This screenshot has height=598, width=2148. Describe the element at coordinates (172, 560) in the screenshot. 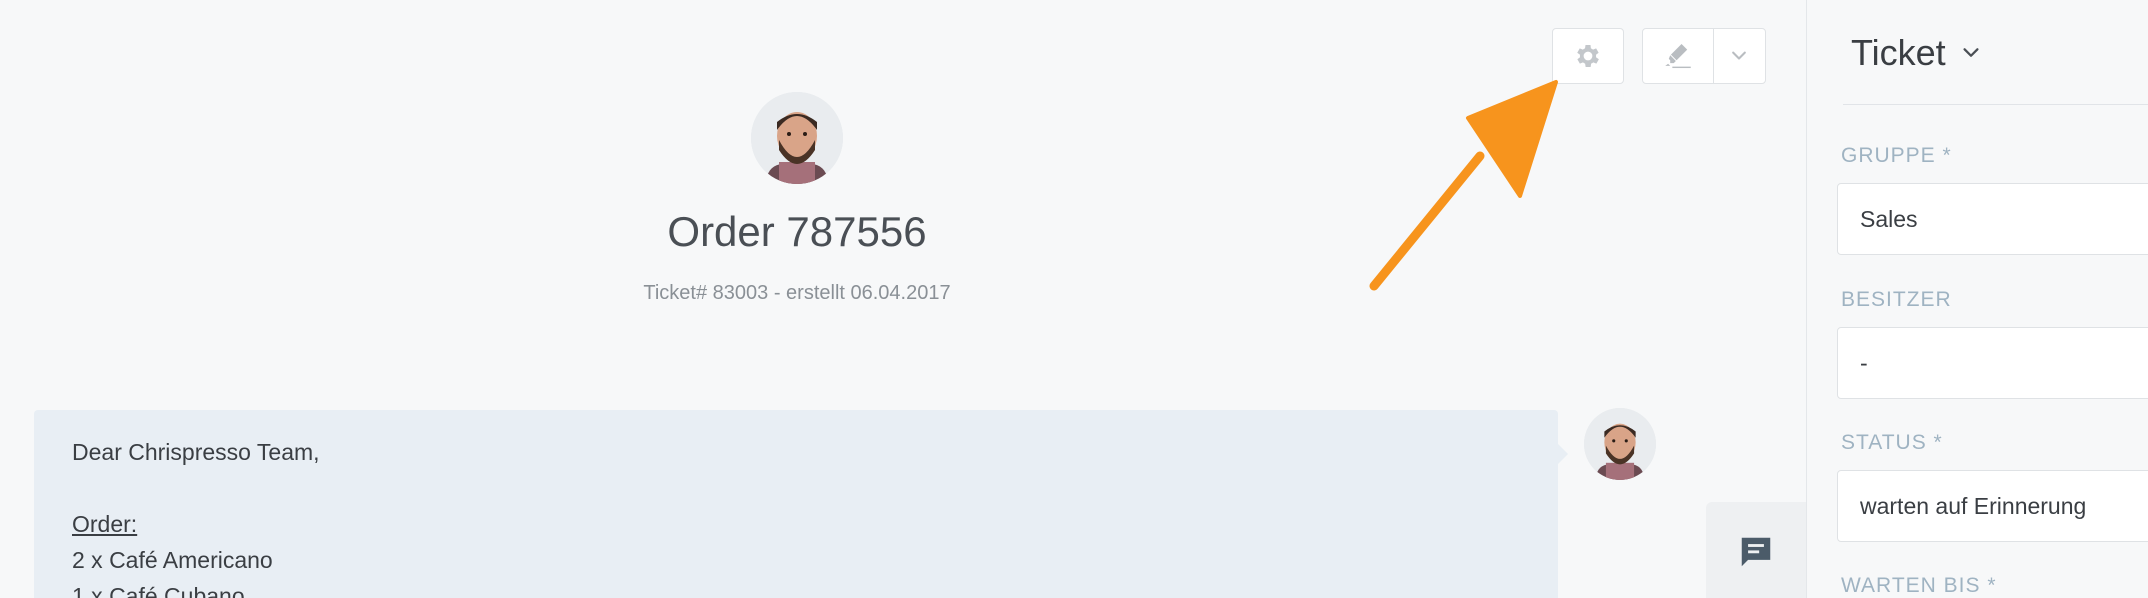

I see `article-line: 2 x Café Americano` at that location.